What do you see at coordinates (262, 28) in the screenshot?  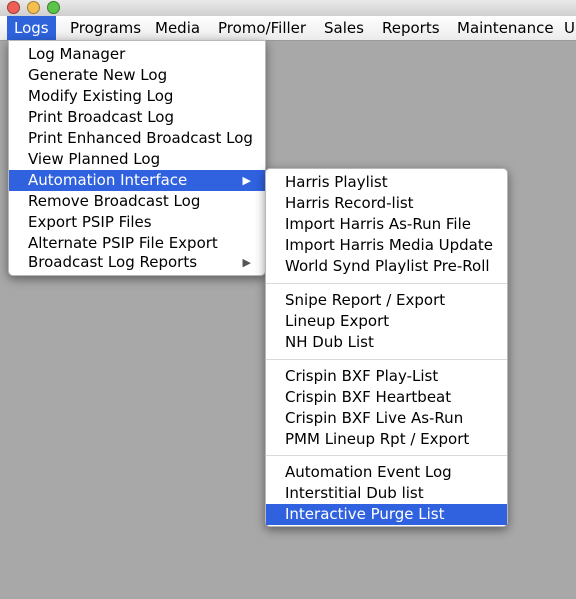 I see `menu-promo-filler: Promo/Filler` at bounding box center [262, 28].